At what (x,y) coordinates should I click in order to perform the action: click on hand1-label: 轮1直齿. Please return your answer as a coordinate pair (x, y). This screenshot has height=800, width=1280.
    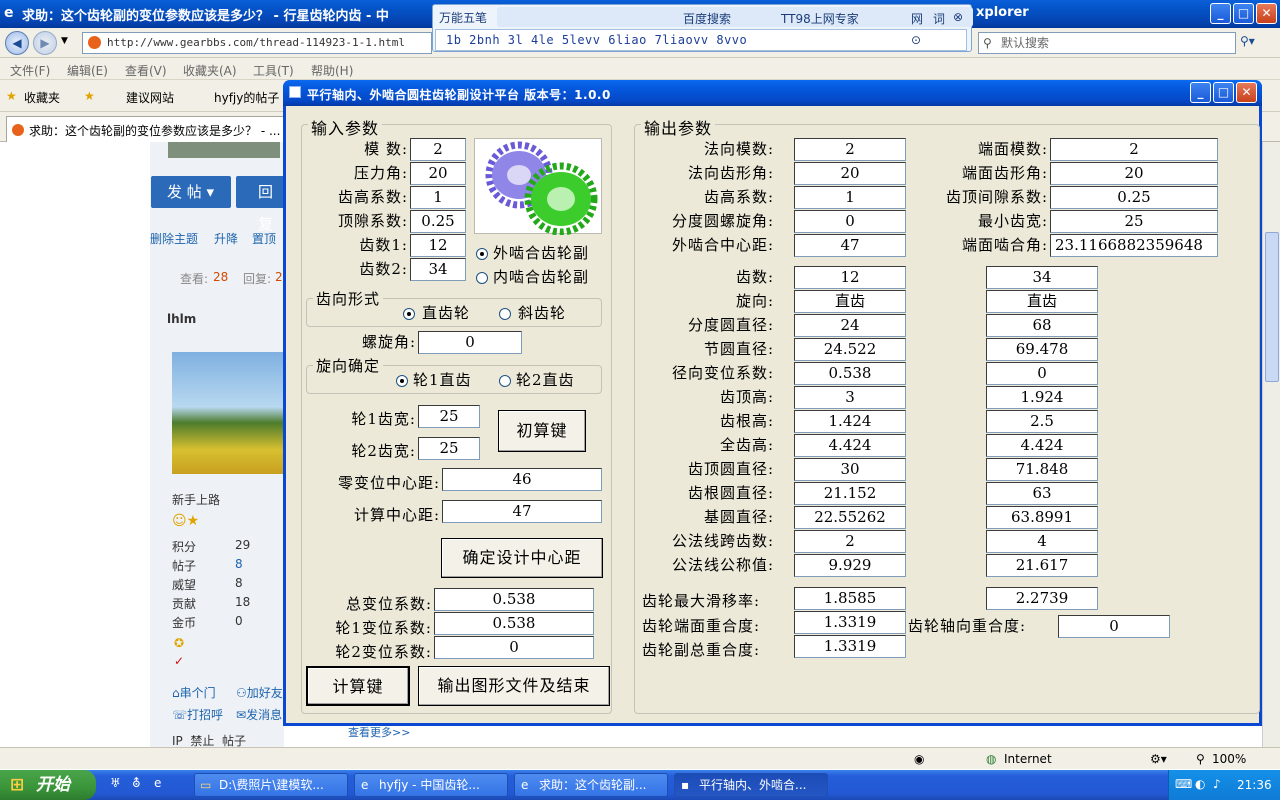
    Looking at the image, I should click on (442, 379).